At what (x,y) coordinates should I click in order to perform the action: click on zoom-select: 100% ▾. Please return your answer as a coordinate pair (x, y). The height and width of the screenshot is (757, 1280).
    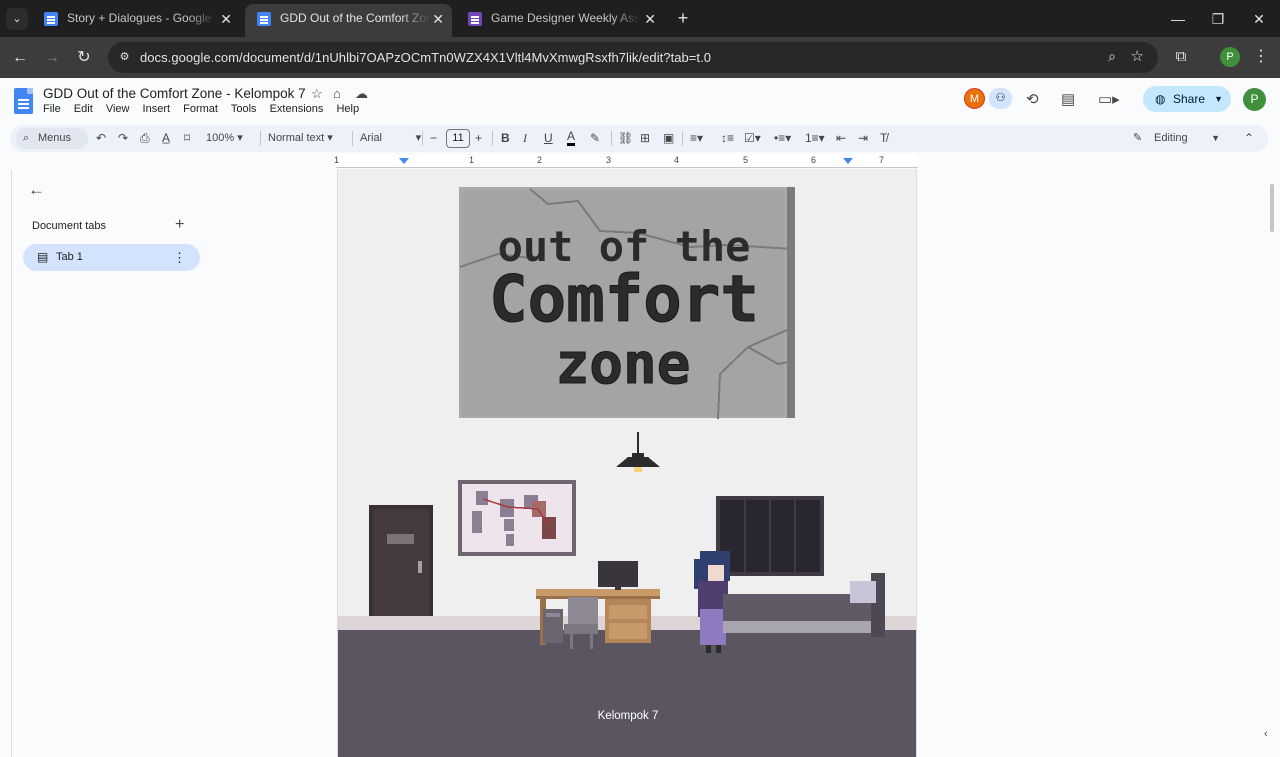
    Looking at the image, I should click on (224, 138).